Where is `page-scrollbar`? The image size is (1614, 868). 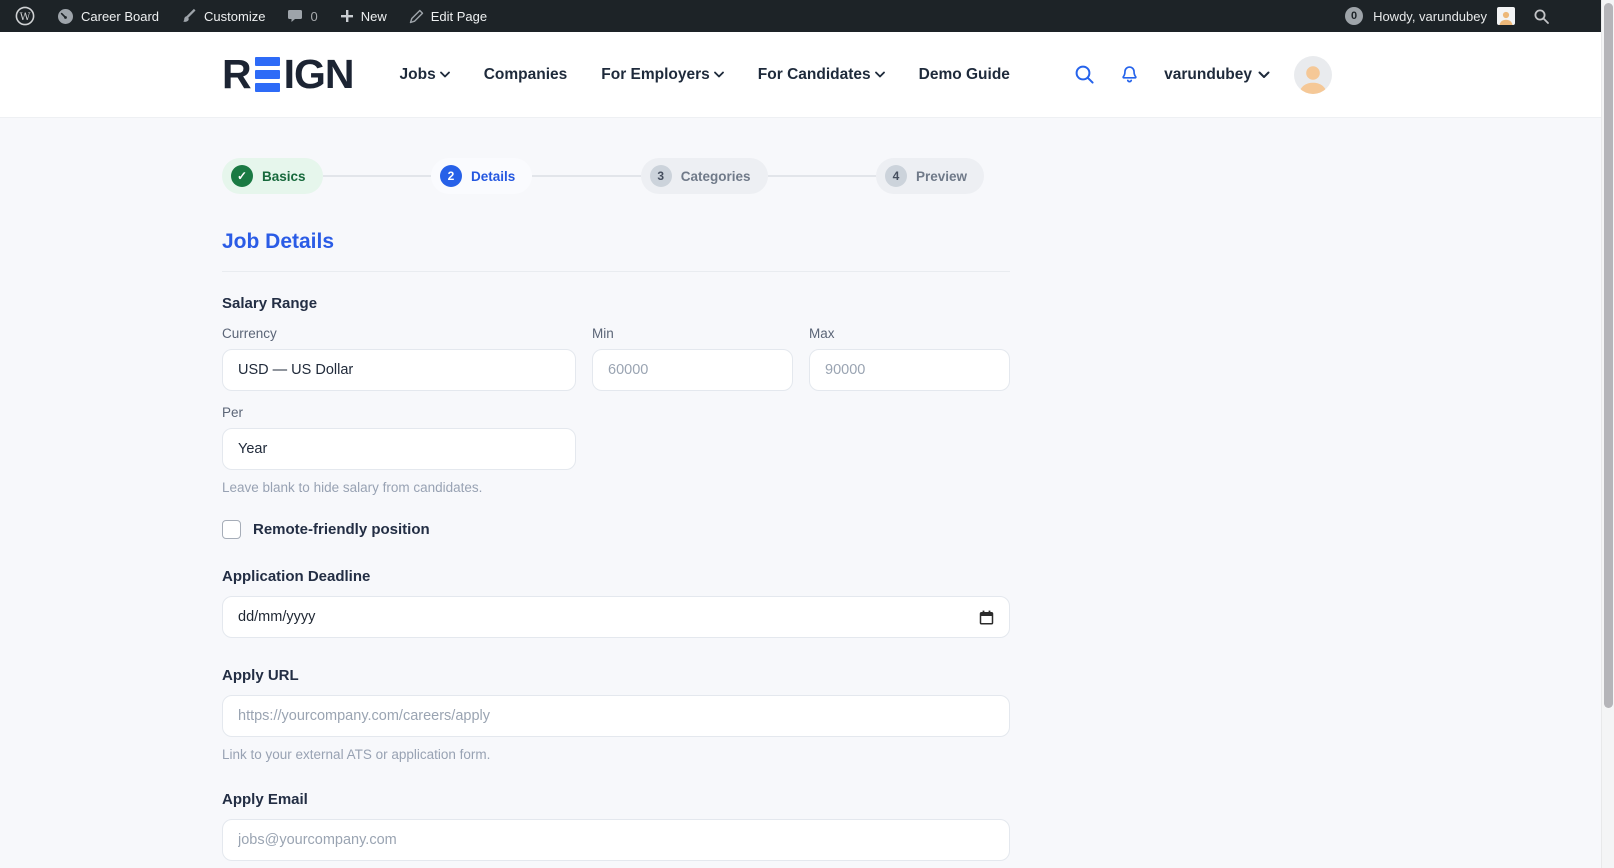
page-scrollbar is located at coordinates (1607, 434).